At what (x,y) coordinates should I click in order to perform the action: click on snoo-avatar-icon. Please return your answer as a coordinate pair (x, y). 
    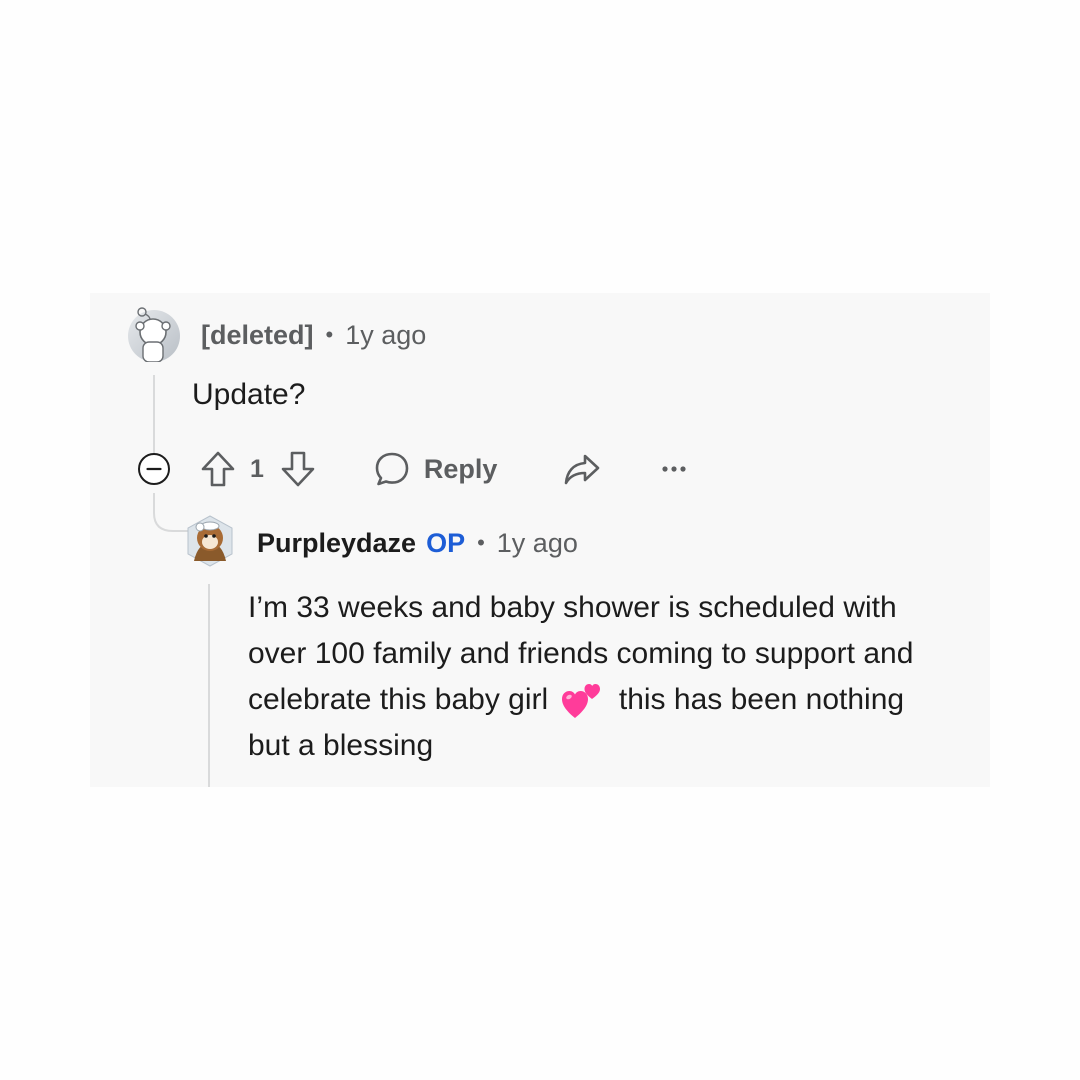
    Looking at the image, I should click on (154, 335).